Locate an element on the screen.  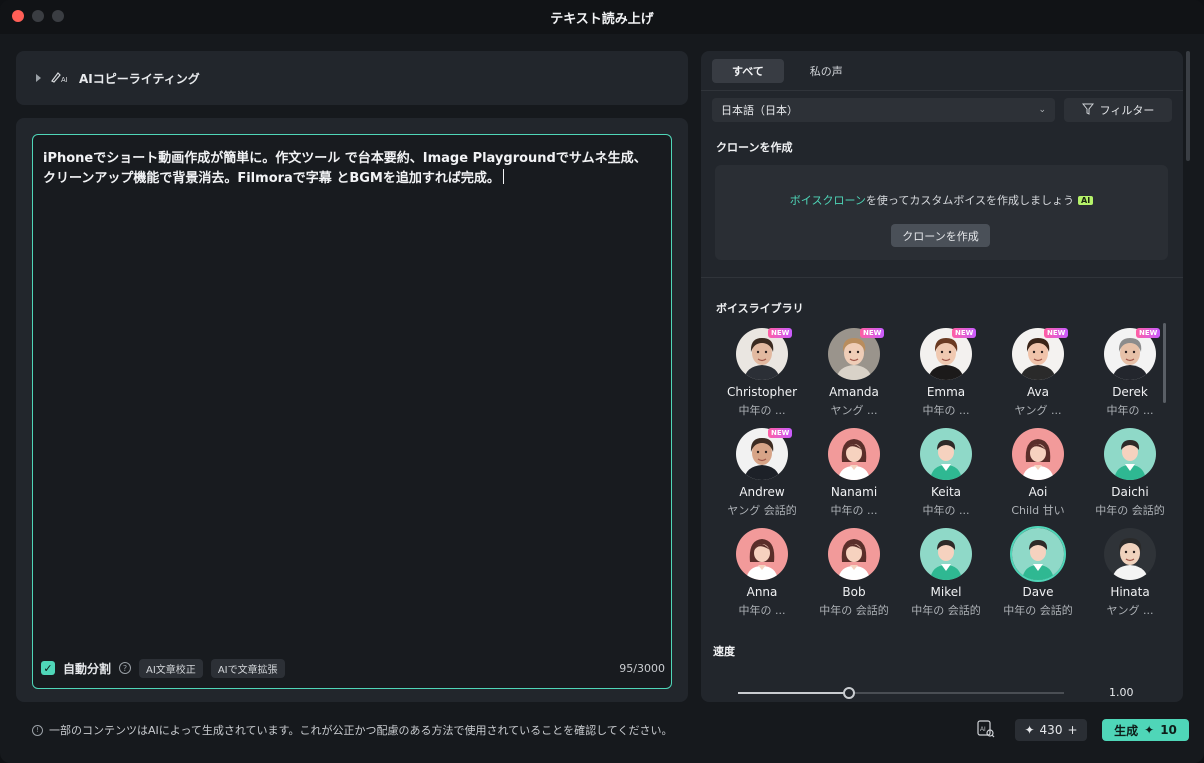
minimize-window-button is located at coordinates (38, 16).